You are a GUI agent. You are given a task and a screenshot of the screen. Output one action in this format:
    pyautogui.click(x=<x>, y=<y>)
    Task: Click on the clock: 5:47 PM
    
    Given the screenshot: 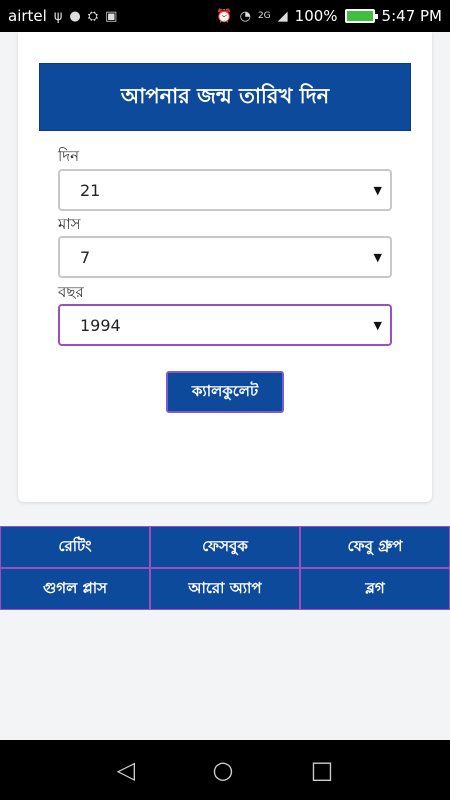 What is the action you would take?
    pyautogui.click(x=411, y=16)
    